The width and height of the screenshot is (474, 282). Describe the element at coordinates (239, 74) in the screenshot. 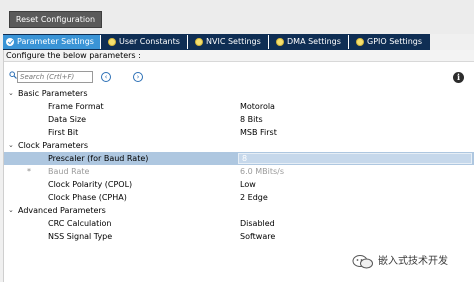

I see `search-row: ‹ › i` at that location.